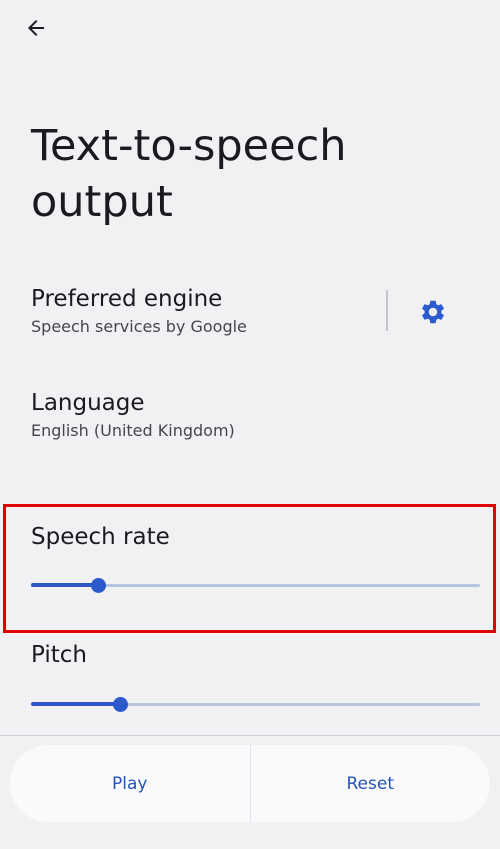 This screenshot has width=500, height=849. What do you see at coordinates (255, 585) in the screenshot?
I see `speech-rate-slider` at bounding box center [255, 585].